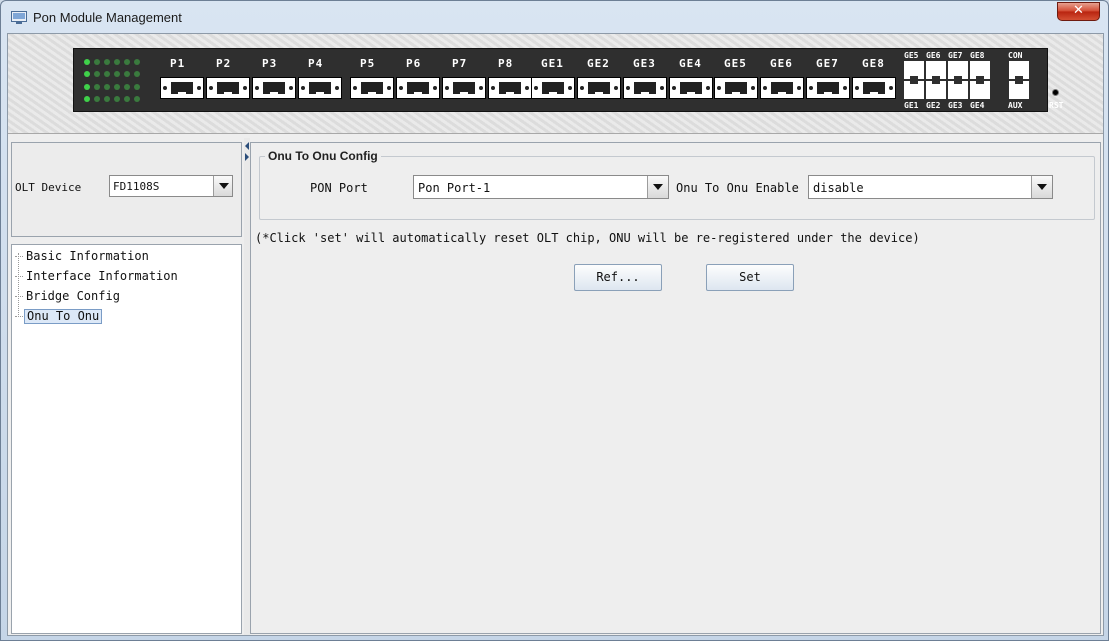 The image size is (1109, 641). I want to click on onu-to-onu-enable-select: disable, so click(930, 187).